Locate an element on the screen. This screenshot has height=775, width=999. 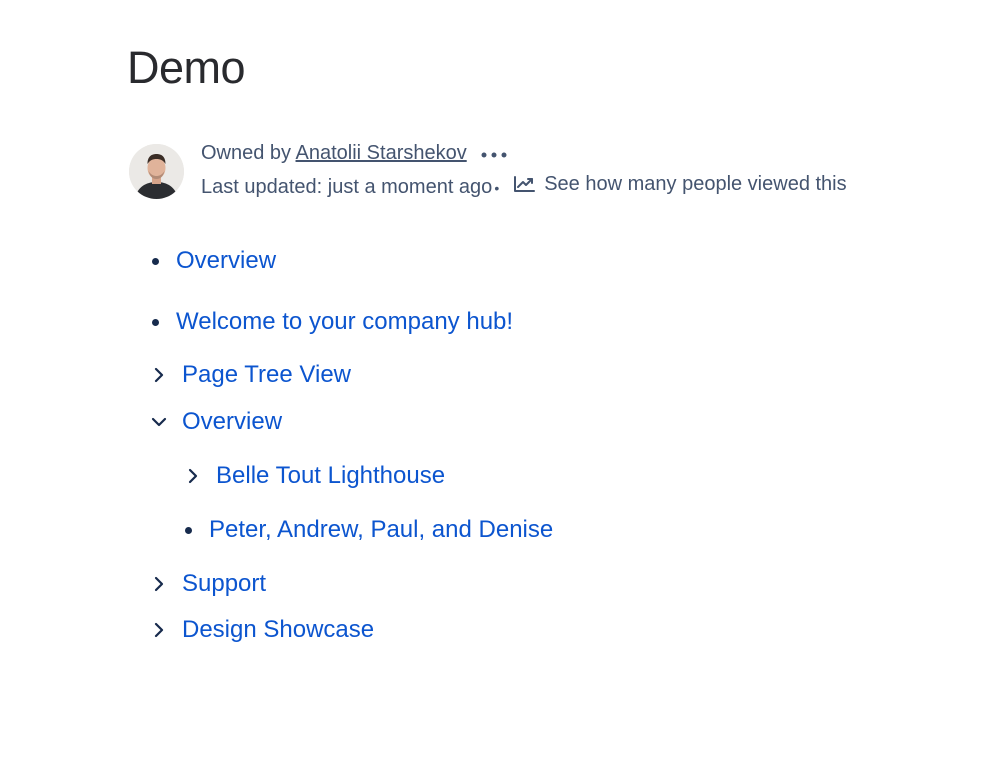
link-overview: Overview is located at coordinates (226, 261).